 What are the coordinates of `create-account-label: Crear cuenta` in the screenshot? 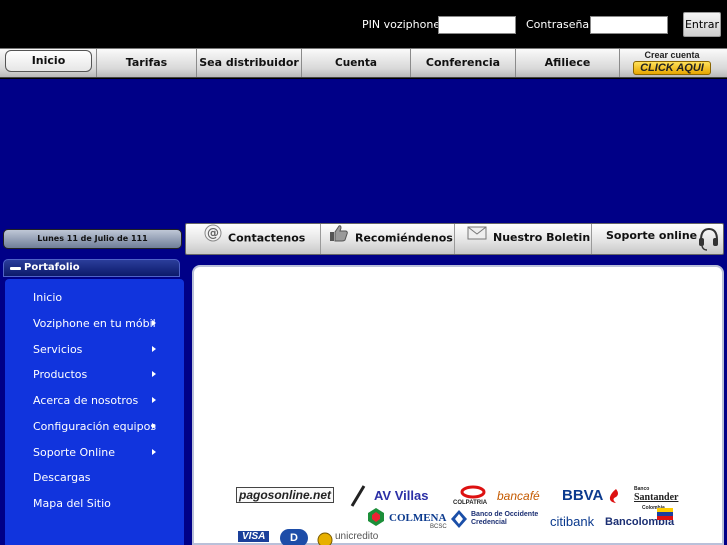 It's located at (672, 55).